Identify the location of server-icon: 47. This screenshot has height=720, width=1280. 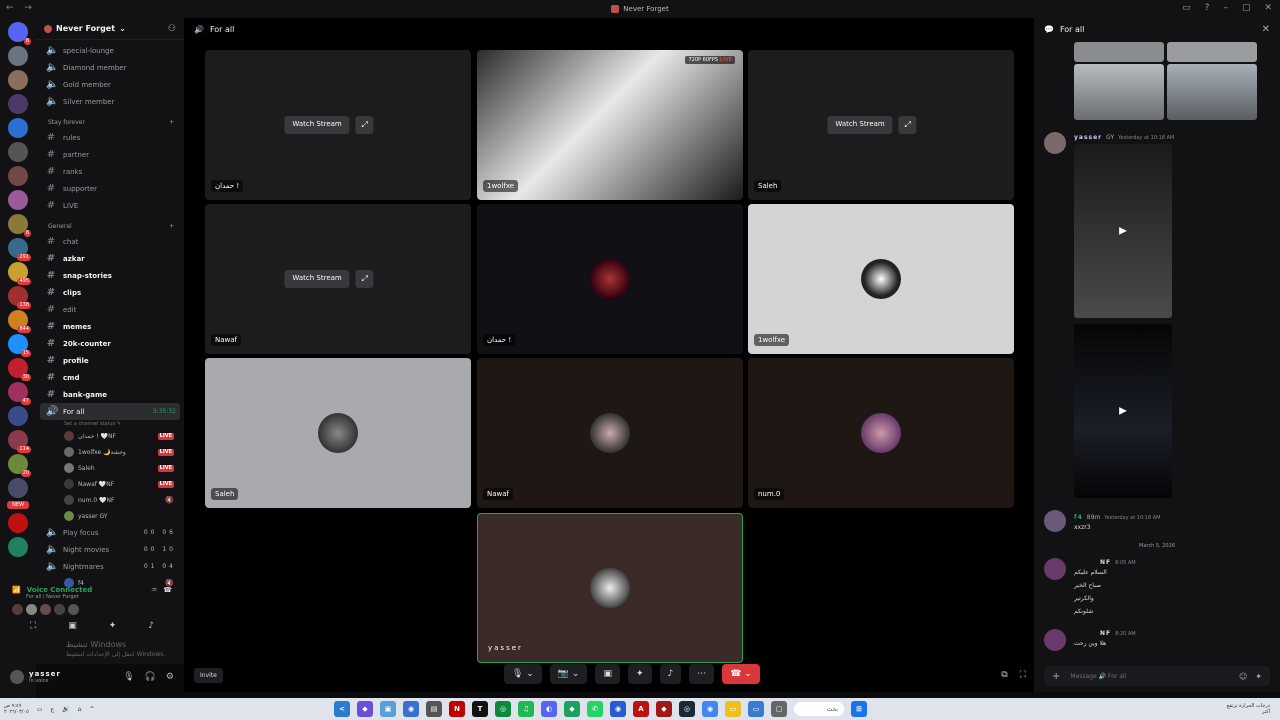
(19, 393).